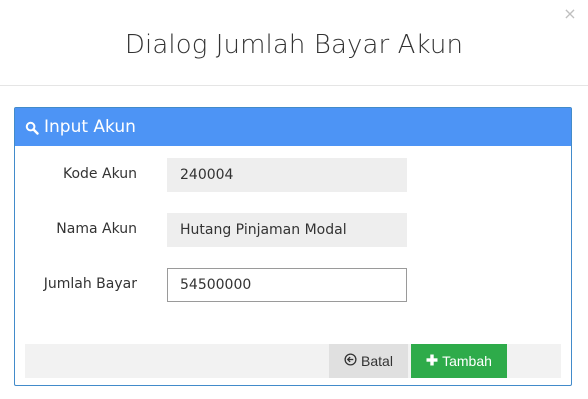 Image resolution: width=588 pixels, height=399 pixels. I want to click on nama-akun-label: Nama Akun, so click(96, 229).